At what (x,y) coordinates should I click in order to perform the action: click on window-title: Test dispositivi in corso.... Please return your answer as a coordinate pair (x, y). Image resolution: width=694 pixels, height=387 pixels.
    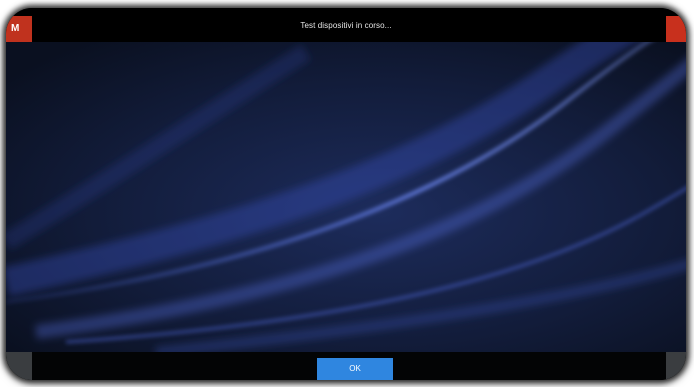
    Looking at the image, I should click on (346, 25).